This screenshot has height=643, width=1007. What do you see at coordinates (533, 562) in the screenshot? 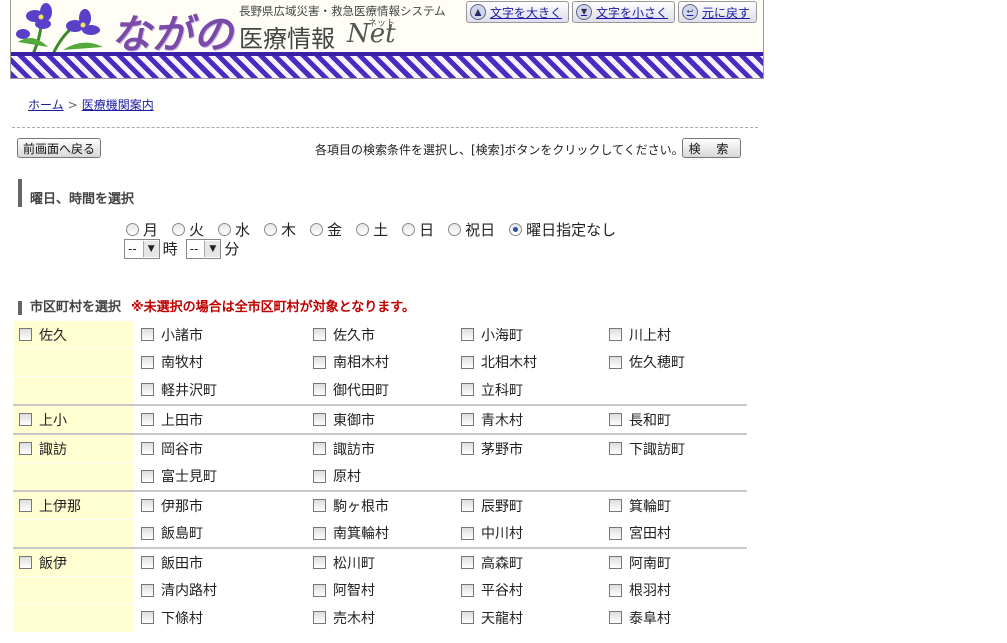
I see `city-checkbox-option: 高森町` at bounding box center [533, 562].